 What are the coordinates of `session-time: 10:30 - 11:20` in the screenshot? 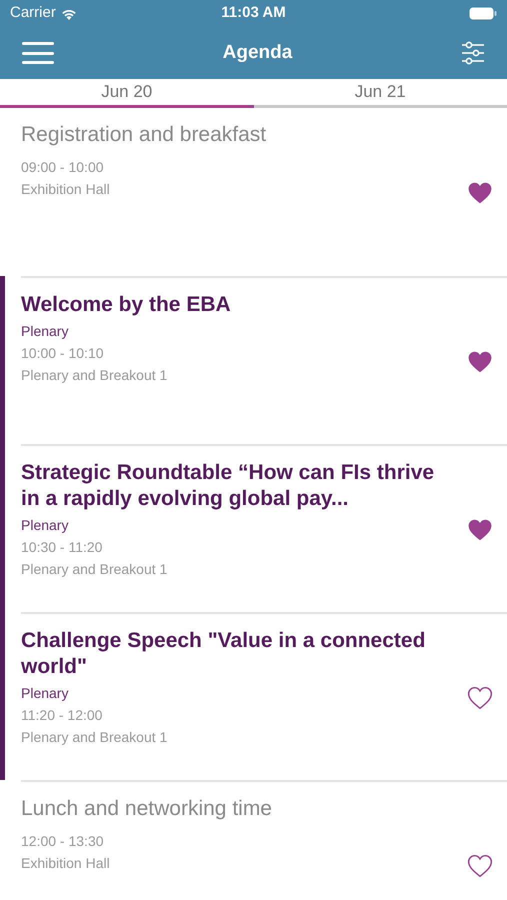 It's located at (62, 547).